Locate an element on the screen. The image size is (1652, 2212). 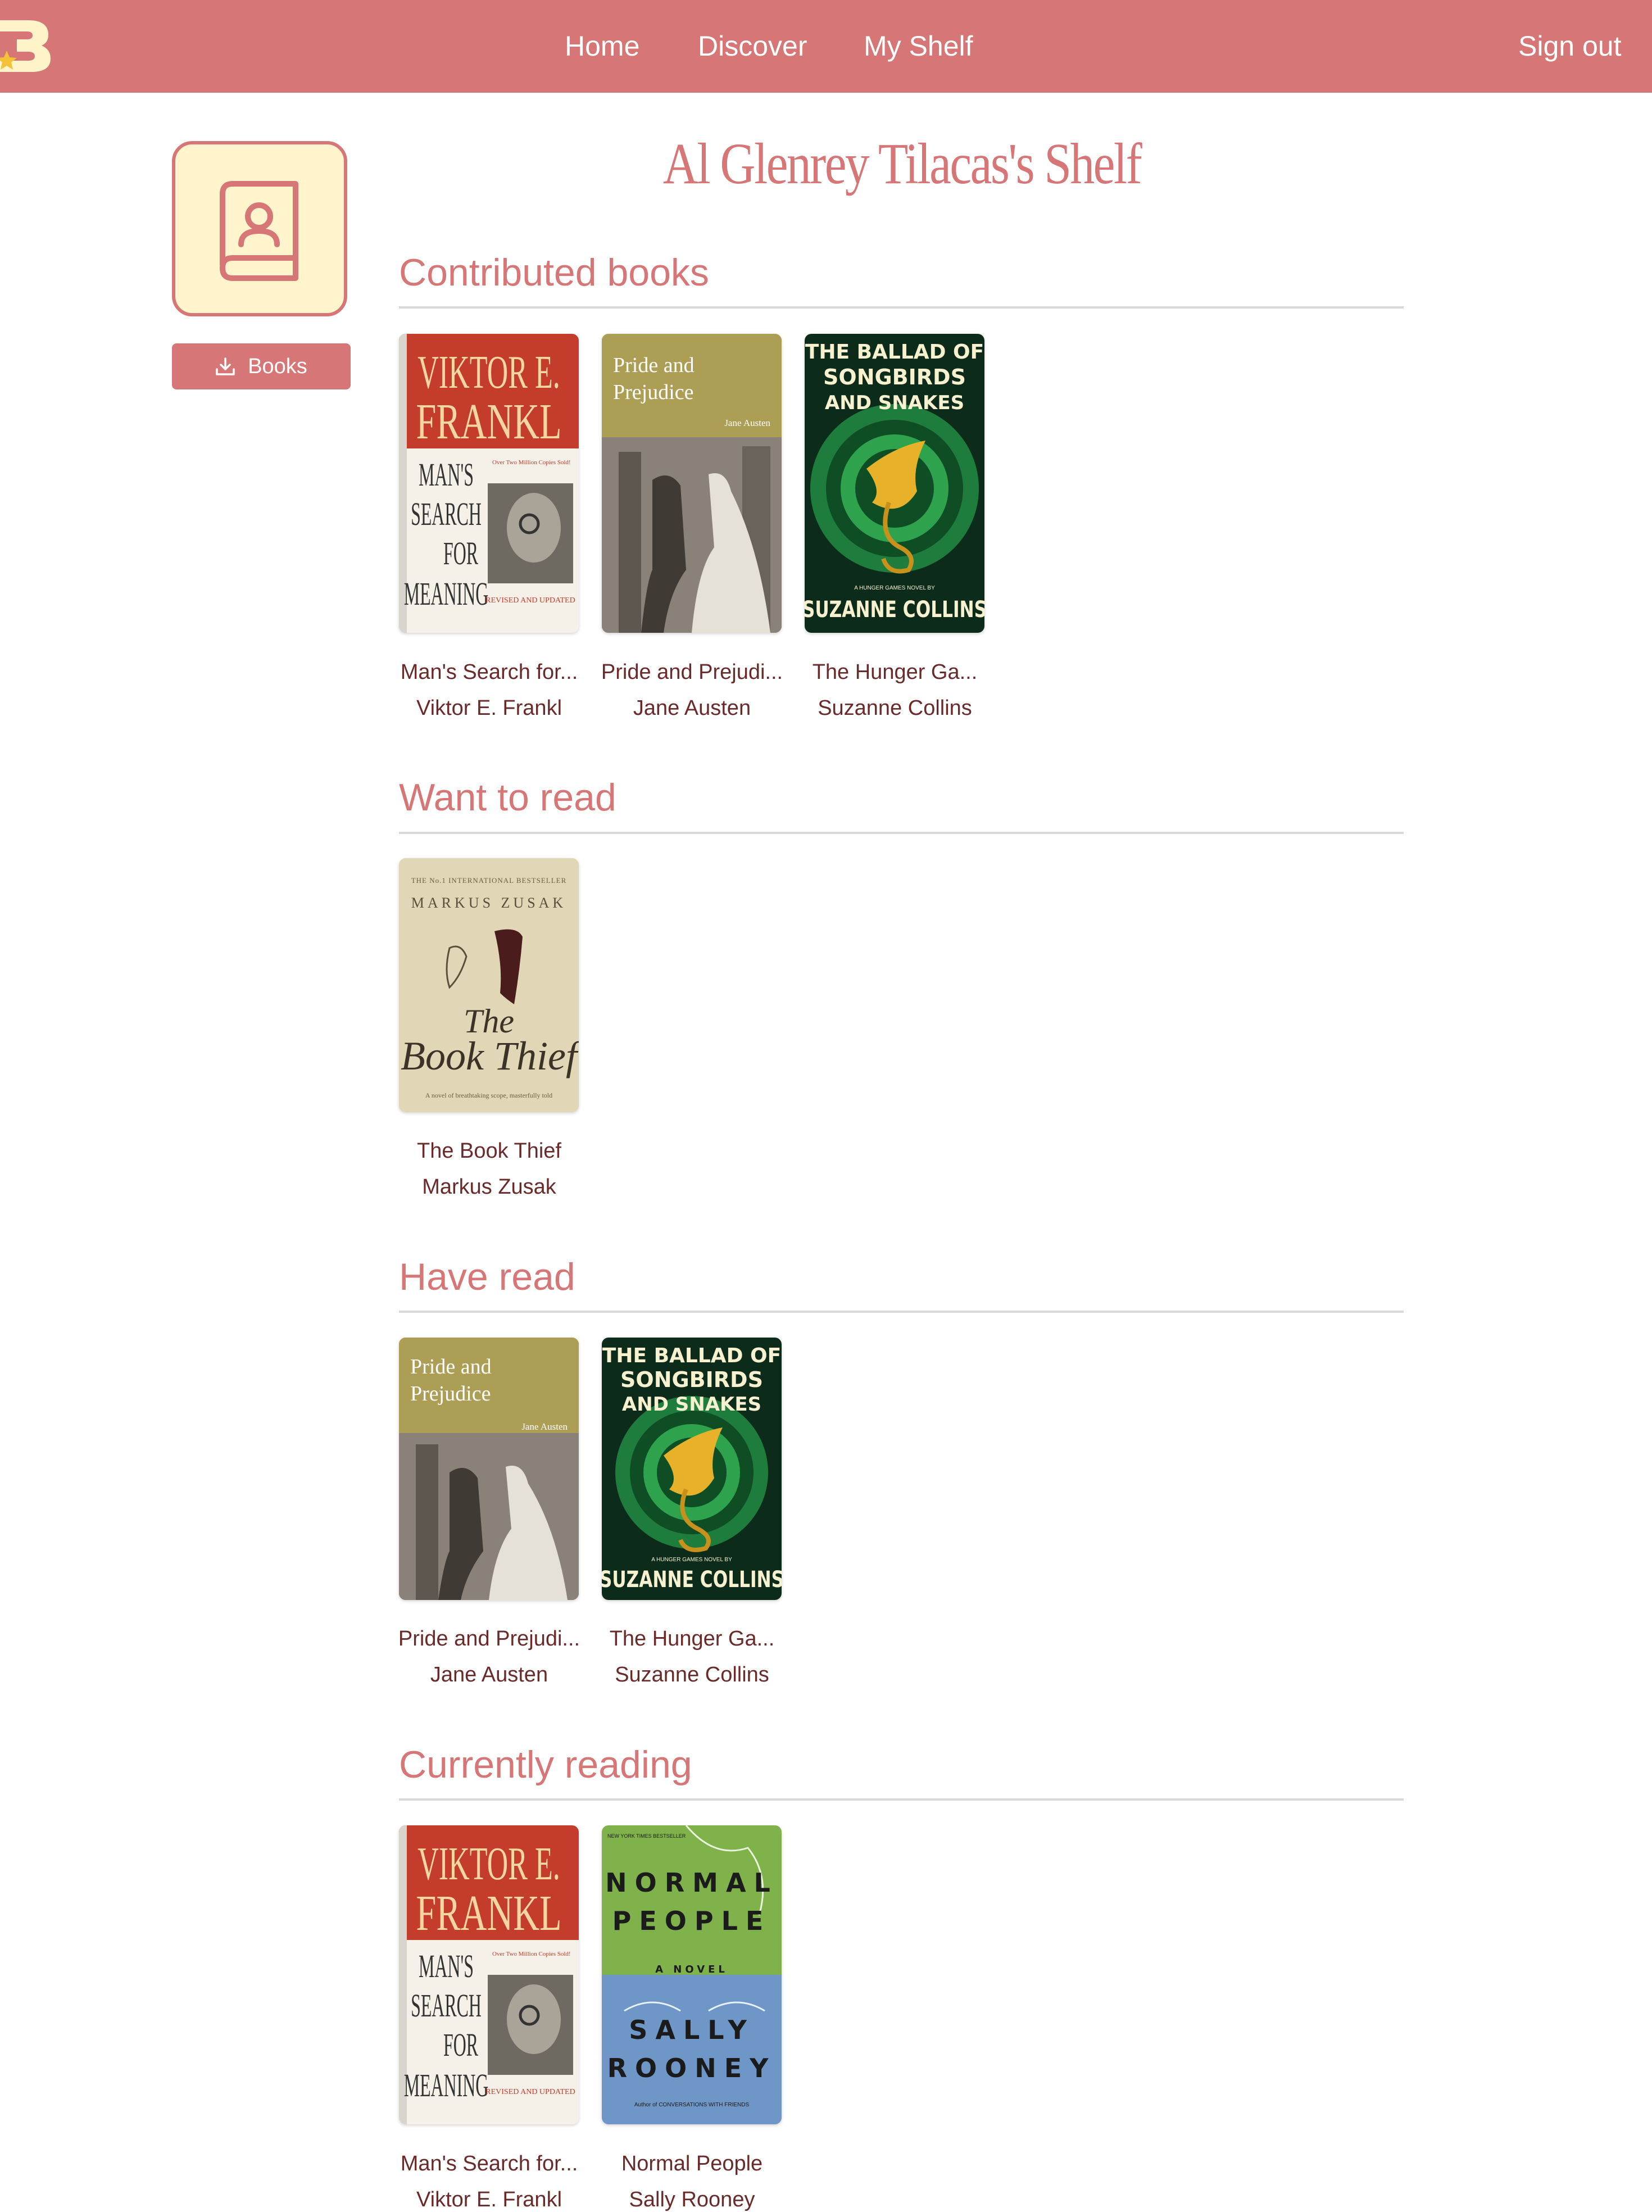
profile-avatar is located at coordinates (259, 228).